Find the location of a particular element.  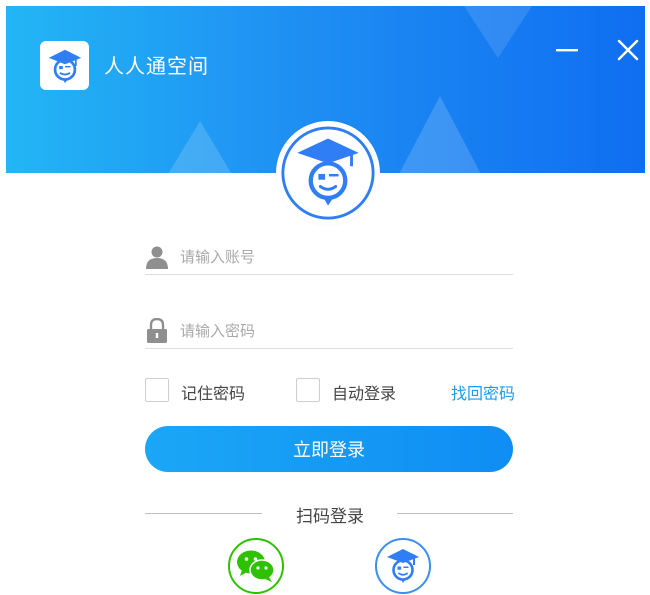

app-logo is located at coordinates (64, 65).